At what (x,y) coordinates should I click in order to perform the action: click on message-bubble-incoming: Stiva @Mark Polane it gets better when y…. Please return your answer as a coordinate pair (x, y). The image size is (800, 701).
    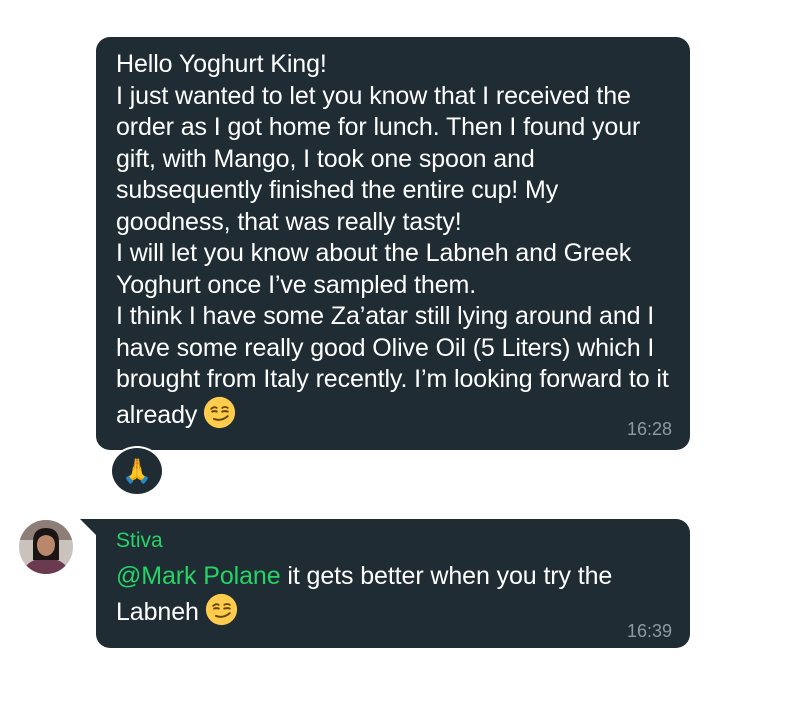
    Looking at the image, I should click on (393, 583).